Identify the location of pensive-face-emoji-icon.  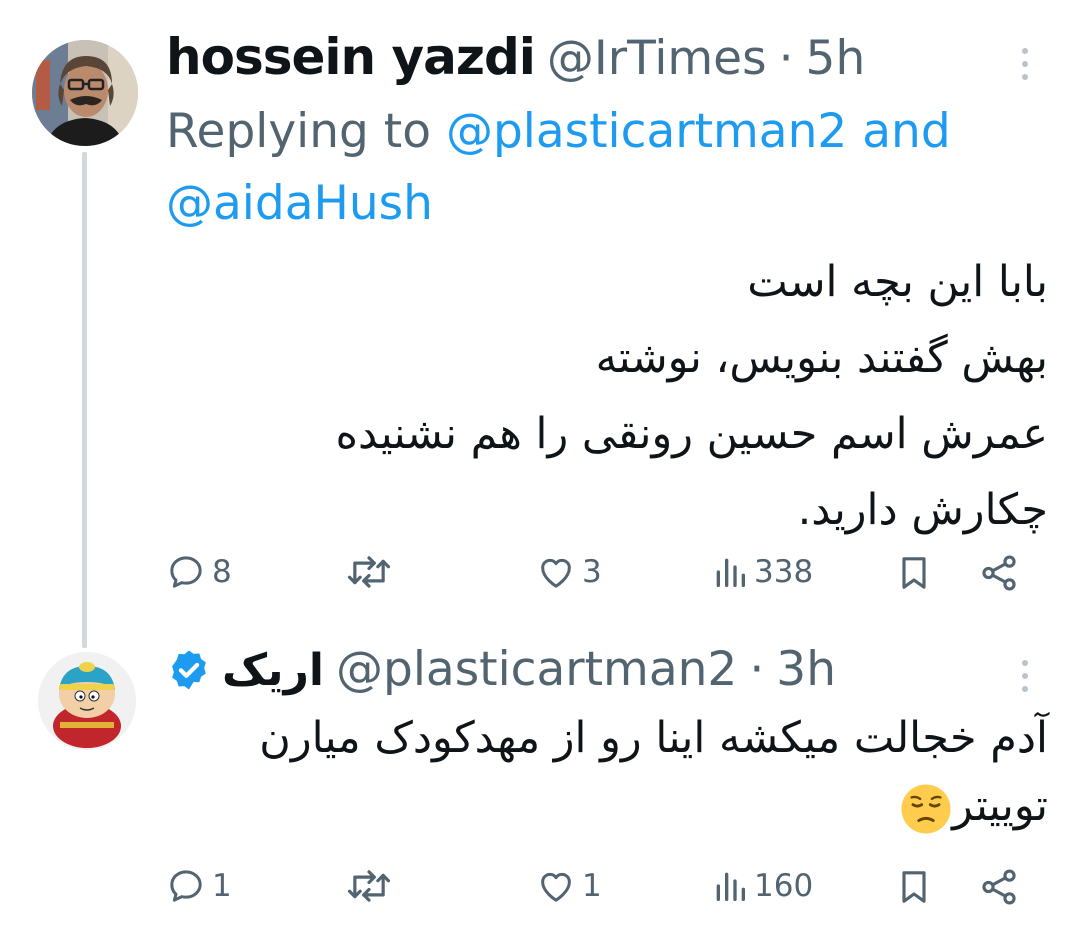
(926, 808).